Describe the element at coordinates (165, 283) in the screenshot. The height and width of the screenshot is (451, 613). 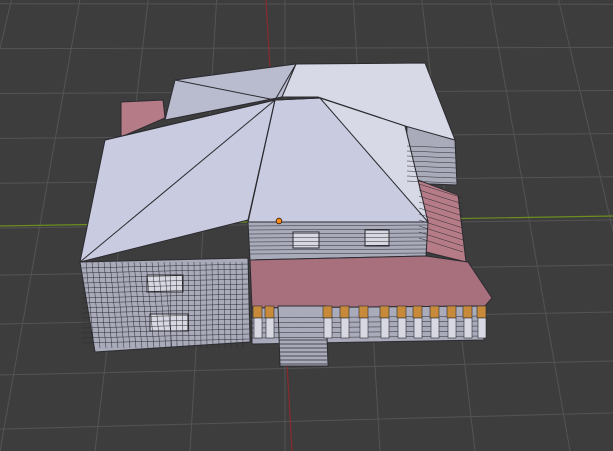
I see `window-left-upper` at that location.